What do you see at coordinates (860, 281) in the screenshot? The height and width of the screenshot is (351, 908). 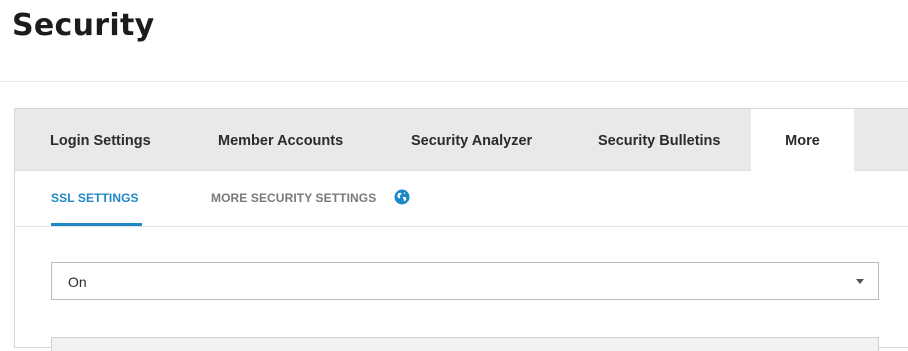 I see `chevron-down-icon` at bounding box center [860, 281].